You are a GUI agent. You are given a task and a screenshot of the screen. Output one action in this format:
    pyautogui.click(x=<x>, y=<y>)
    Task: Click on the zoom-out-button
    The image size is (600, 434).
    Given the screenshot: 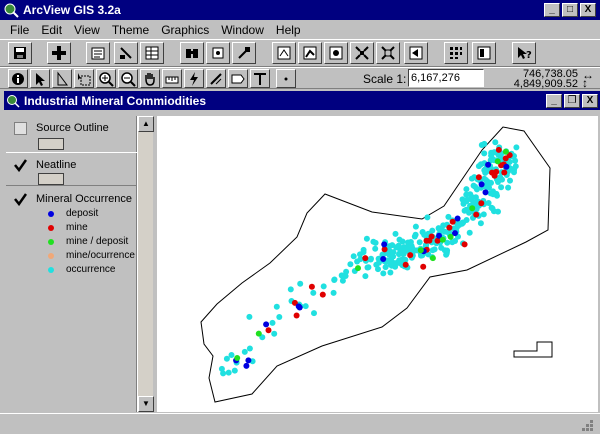 What is the action you would take?
    pyautogui.click(x=388, y=53)
    